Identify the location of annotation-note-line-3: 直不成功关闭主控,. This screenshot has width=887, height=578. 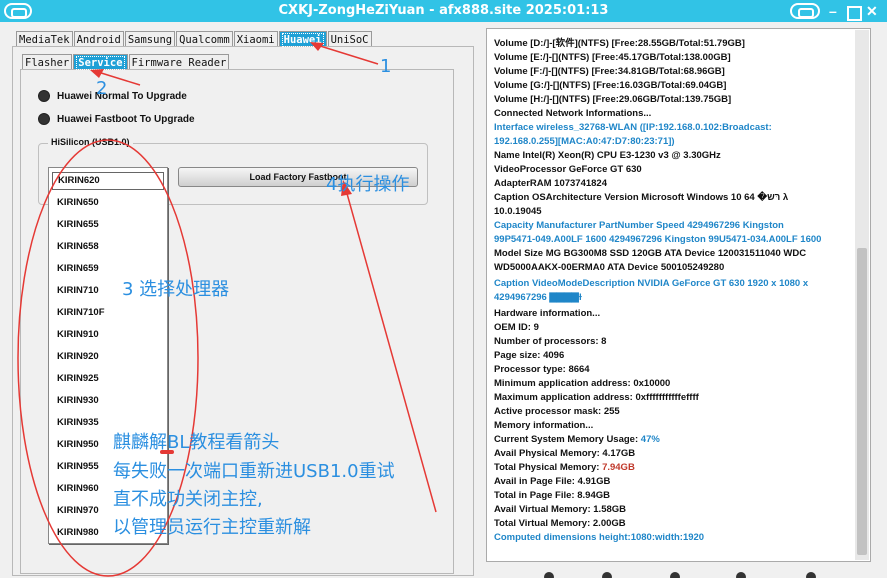
(188, 499).